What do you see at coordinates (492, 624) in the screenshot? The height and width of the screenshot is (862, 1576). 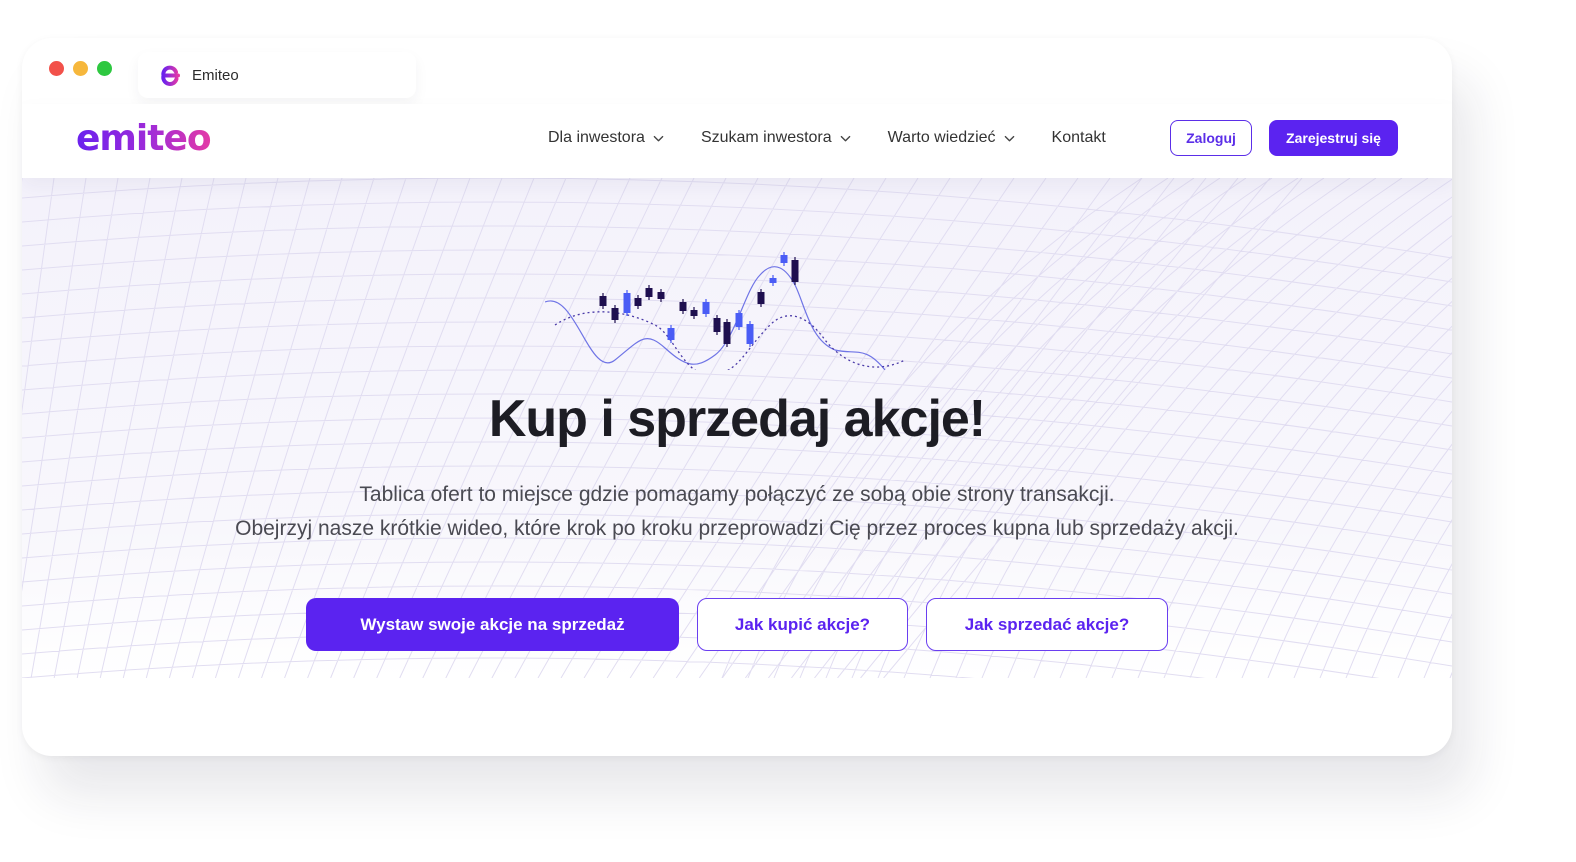 I see `list-shares-for-sale-button: Wystaw swoje akcje na sprzedaż` at bounding box center [492, 624].